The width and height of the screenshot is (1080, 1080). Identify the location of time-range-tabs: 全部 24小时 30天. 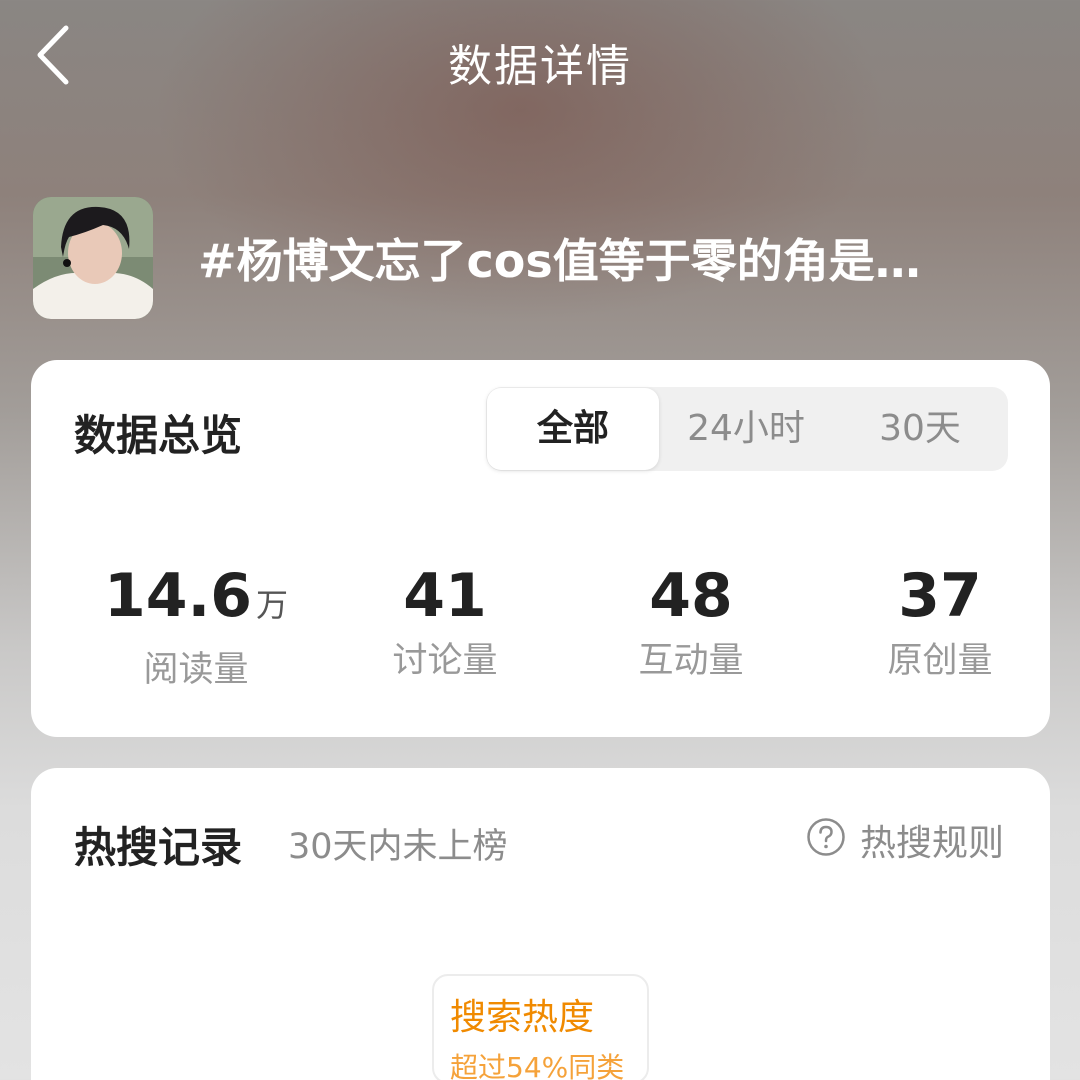
(747, 429).